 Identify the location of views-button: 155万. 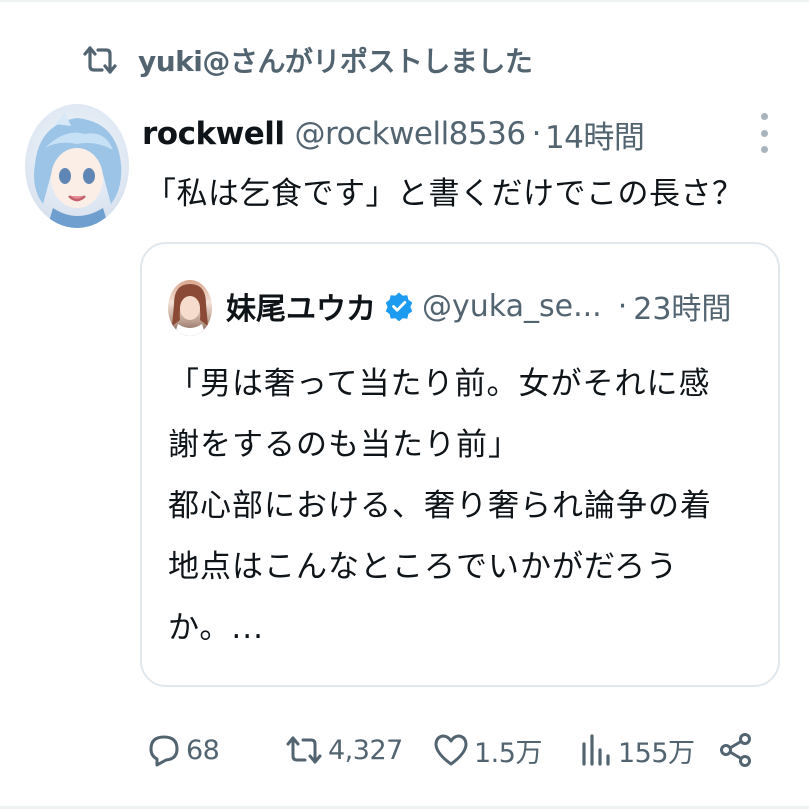
(636, 750).